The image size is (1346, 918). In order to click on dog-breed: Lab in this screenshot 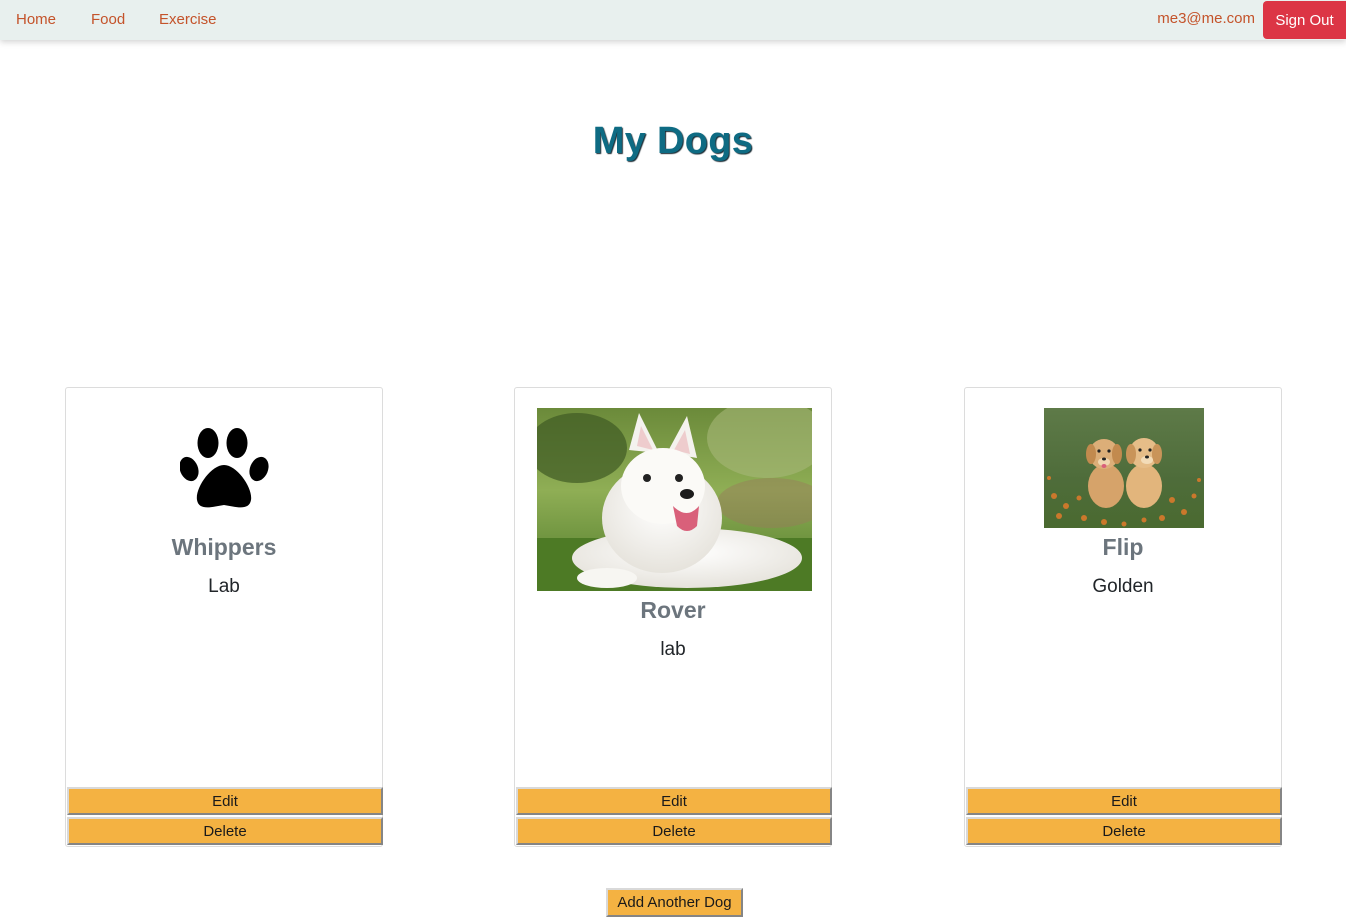, I will do `click(224, 586)`.